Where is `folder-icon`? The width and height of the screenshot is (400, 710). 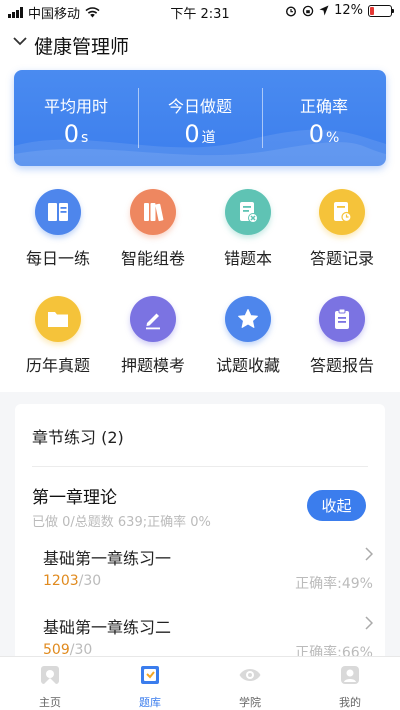
folder-icon is located at coordinates (58, 319).